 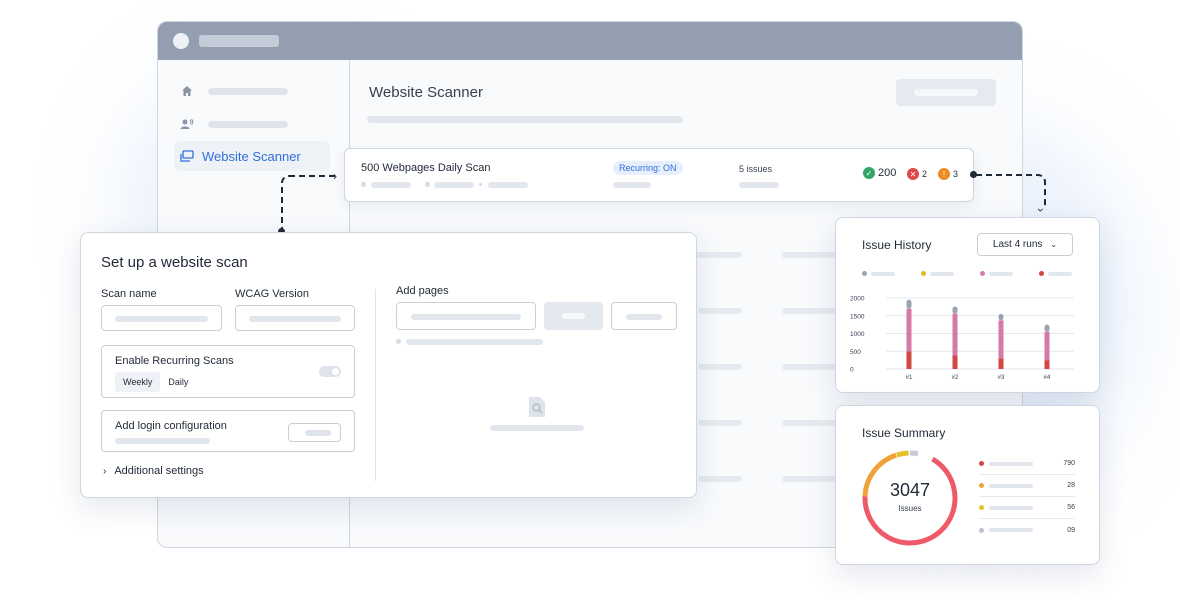 I want to click on login-config-button, so click(x=314, y=432).